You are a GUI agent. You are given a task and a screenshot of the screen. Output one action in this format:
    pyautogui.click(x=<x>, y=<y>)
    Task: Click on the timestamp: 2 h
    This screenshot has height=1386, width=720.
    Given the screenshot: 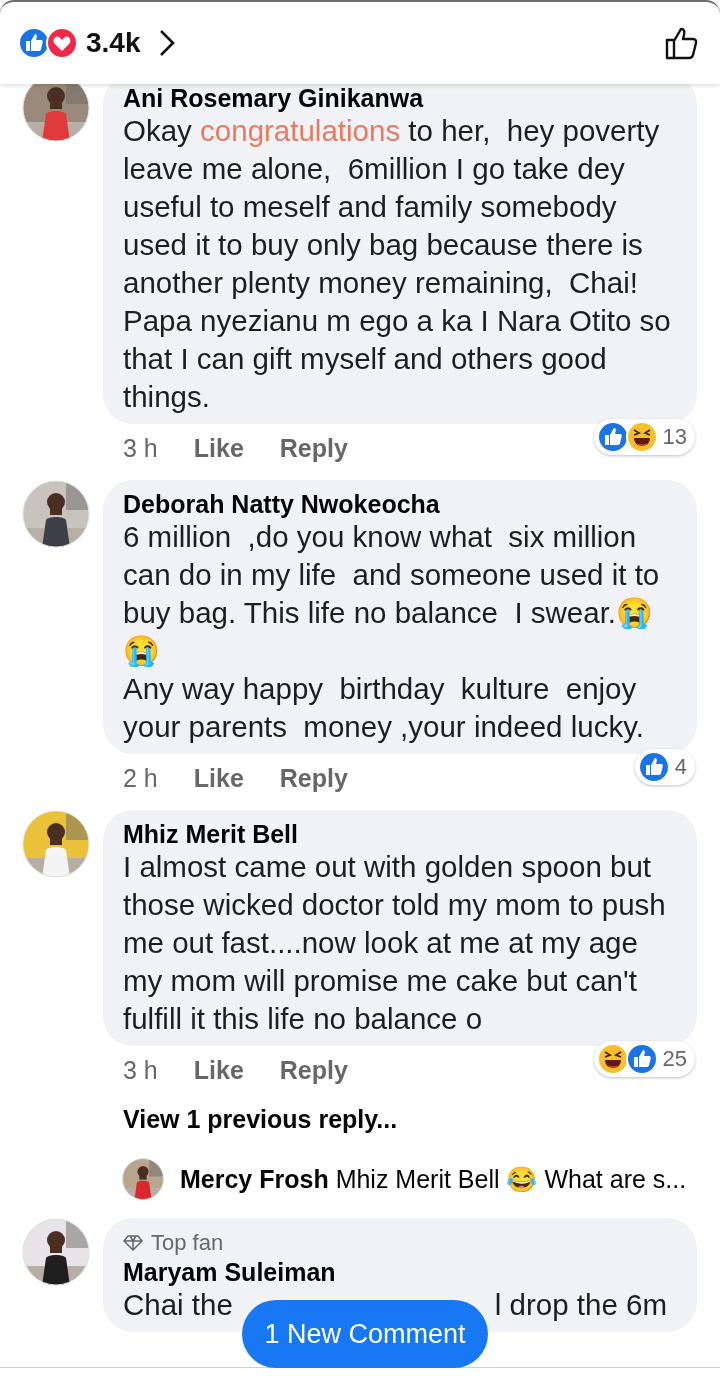 What is the action you would take?
    pyautogui.click(x=140, y=778)
    